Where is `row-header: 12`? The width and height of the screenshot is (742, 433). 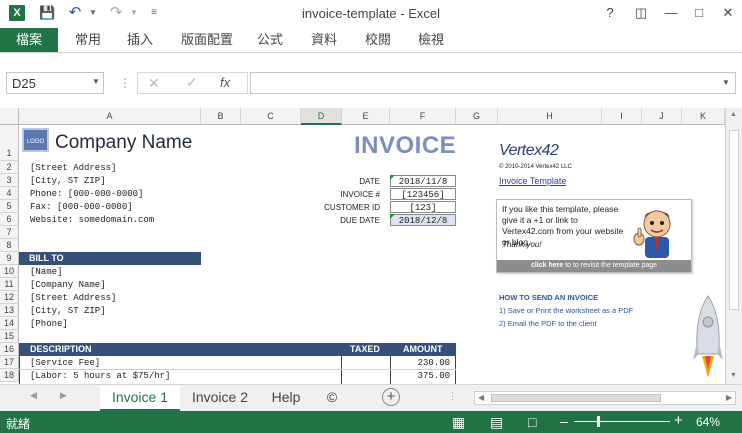 row-header: 12 is located at coordinates (9, 297).